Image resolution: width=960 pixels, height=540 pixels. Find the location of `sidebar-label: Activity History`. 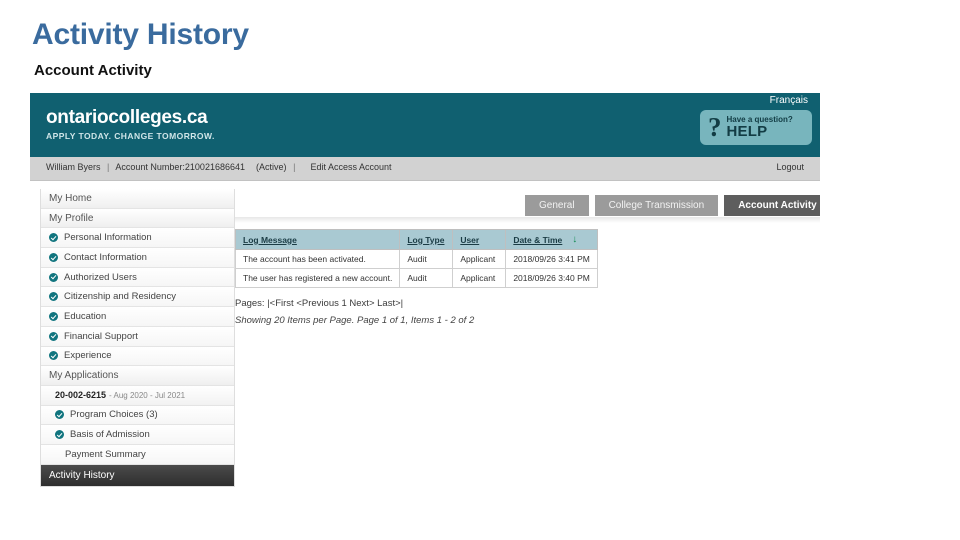

sidebar-label: Activity History is located at coordinates (82, 475).